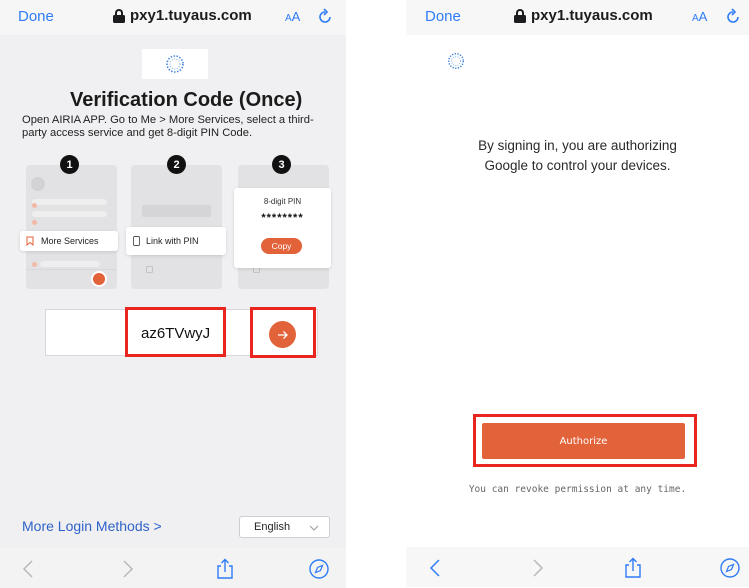  What do you see at coordinates (136, 241) in the screenshot?
I see `phone-icon` at bounding box center [136, 241].